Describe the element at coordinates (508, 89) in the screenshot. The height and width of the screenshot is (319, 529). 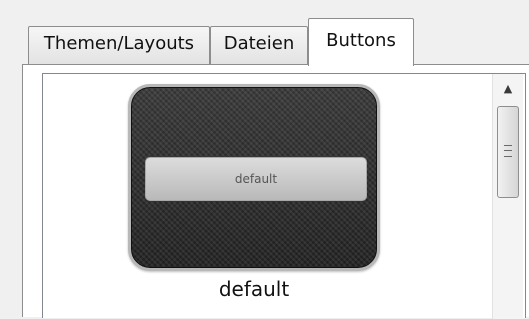
I see `scroll-up-arrow-icon: ▲` at that location.